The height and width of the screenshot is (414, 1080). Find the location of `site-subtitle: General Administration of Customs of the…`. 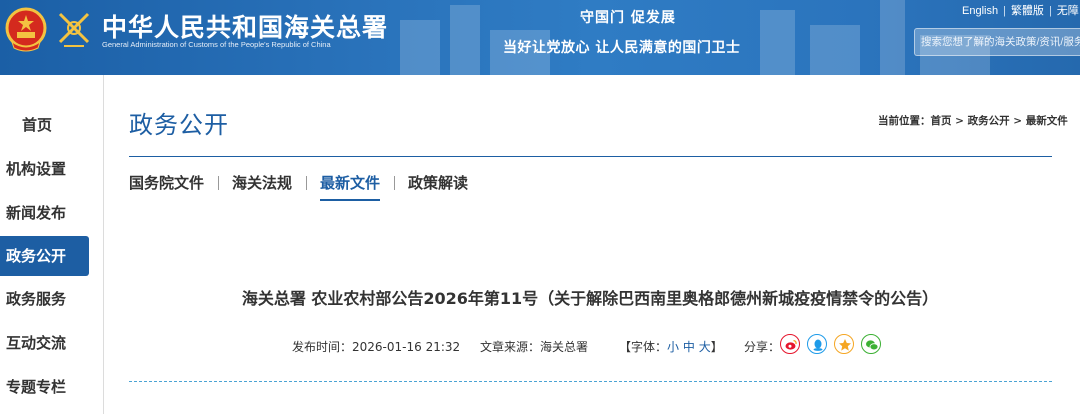

site-subtitle: General Administration of Customs of the… is located at coordinates (216, 44).